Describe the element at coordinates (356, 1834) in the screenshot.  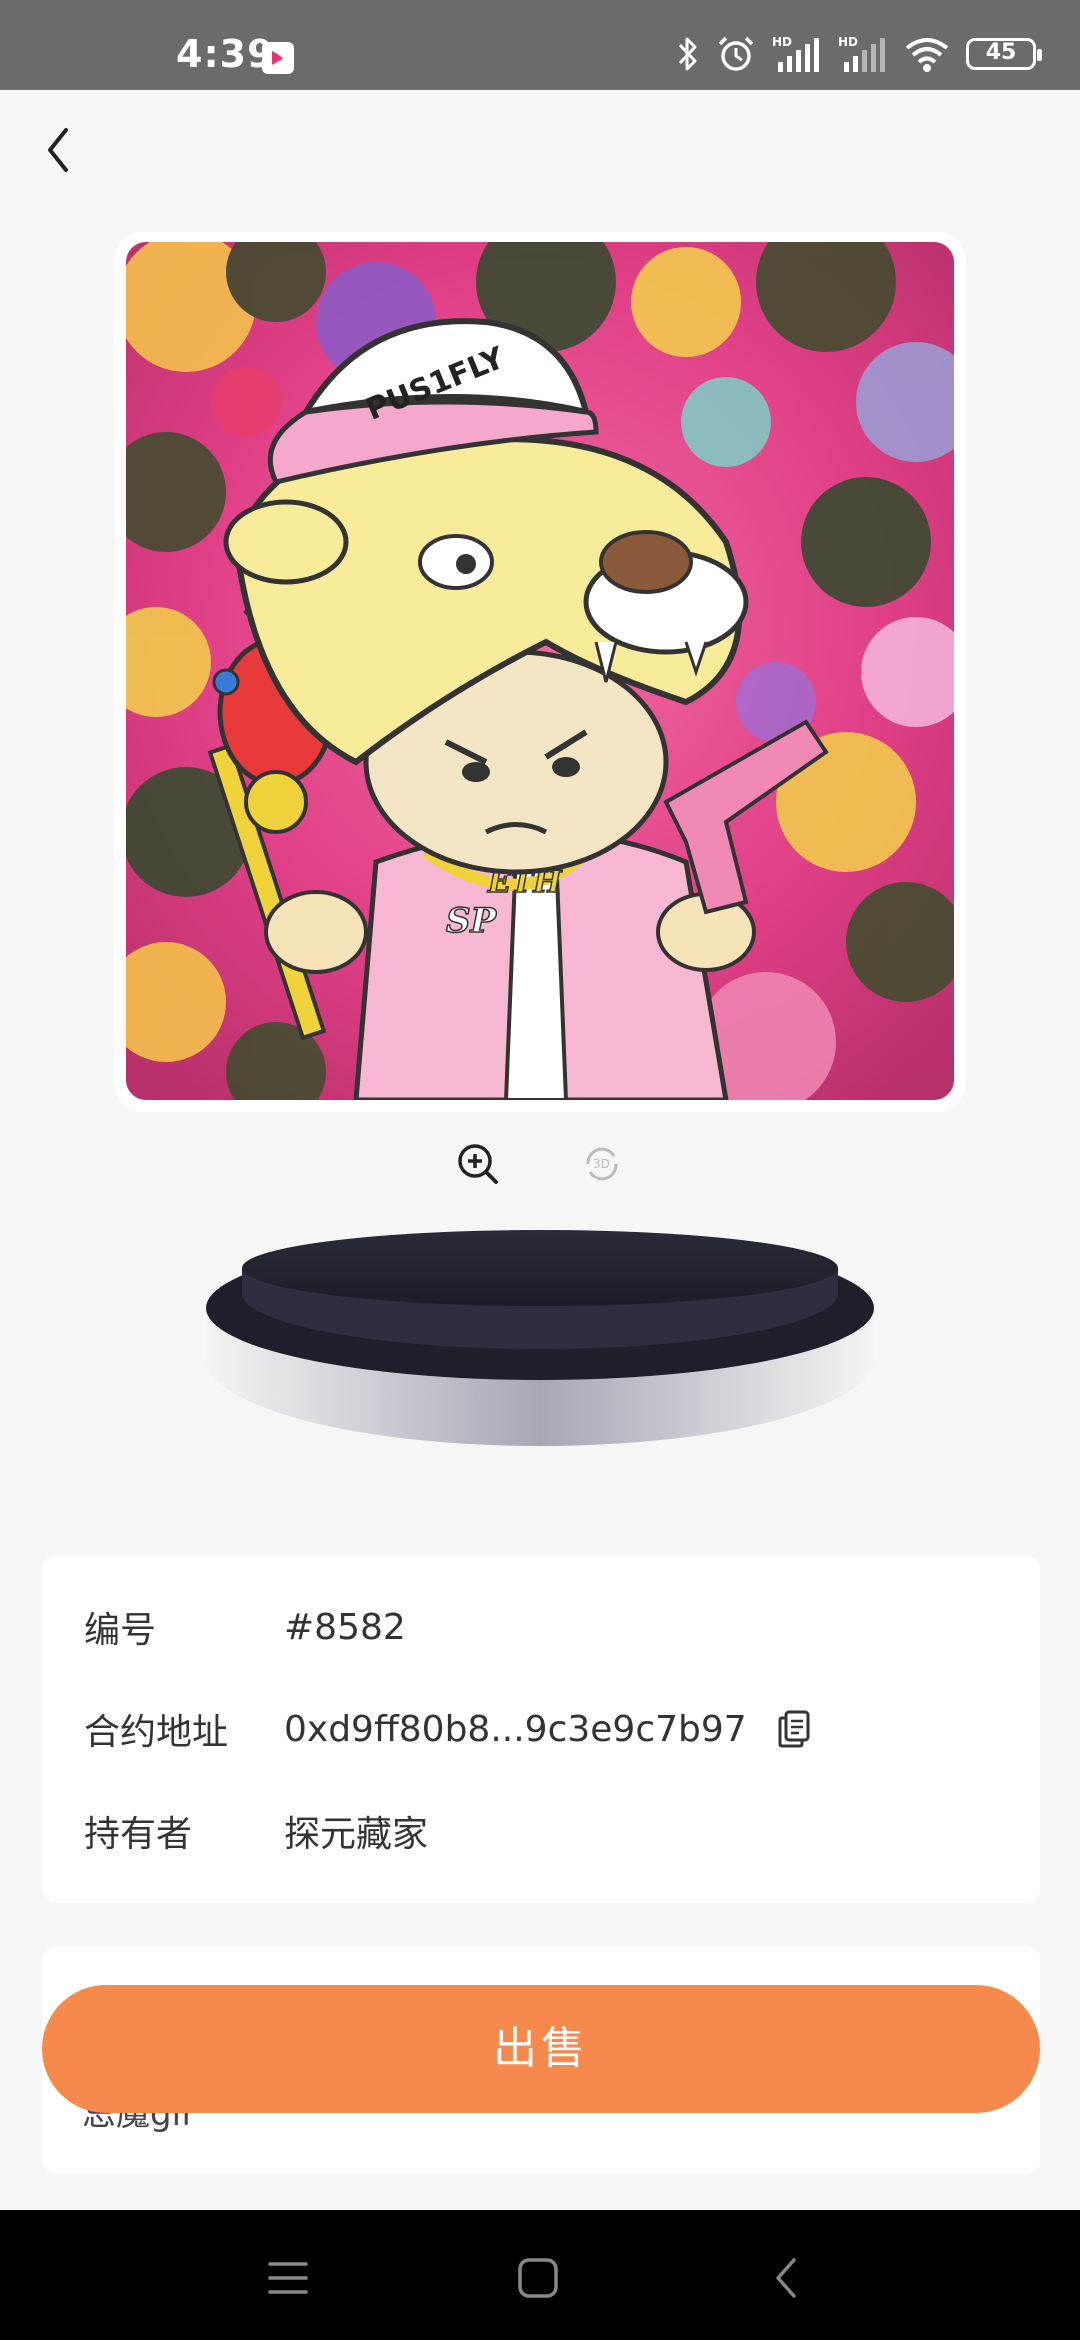
I see `owner-value: 探元藏家` at that location.